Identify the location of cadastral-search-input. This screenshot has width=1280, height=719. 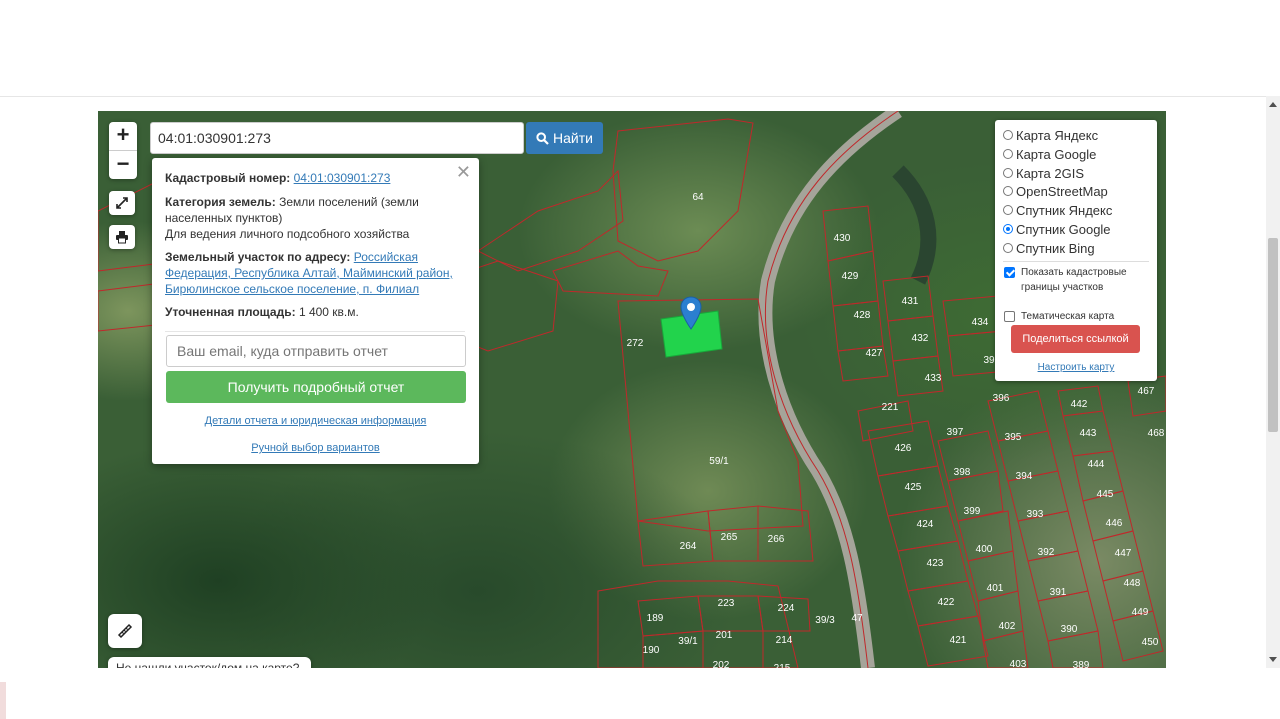
(337, 138).